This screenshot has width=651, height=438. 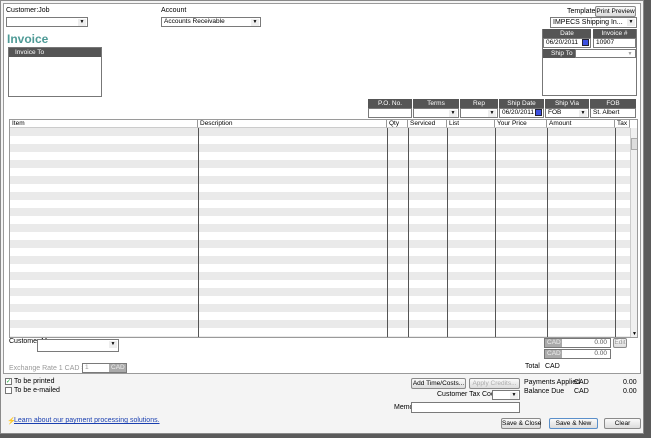 What do you see at coordinates (28, 10) in the screenshot?
I see `customer-job-label: Customer:Job` at bounding box center [28, 10].